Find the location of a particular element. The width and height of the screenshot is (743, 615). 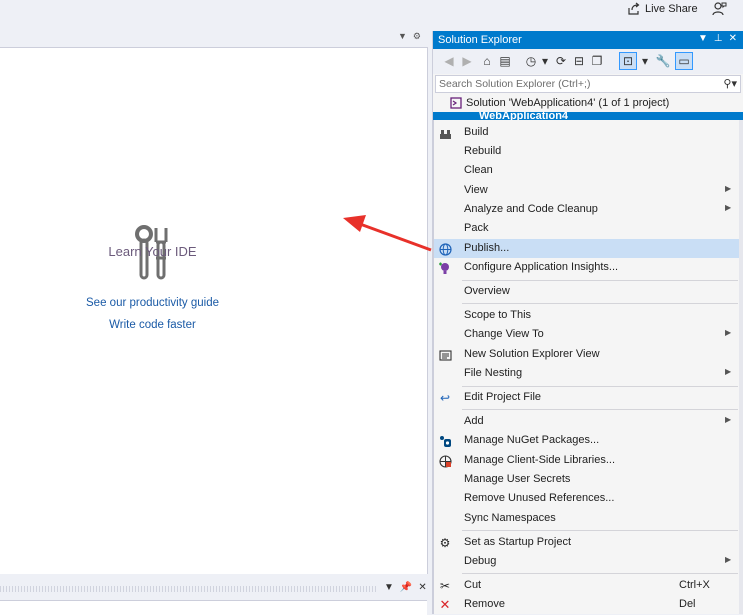

solution-explorer-title-bar: Solution Explorer ▼ ⊥ ✕ is located at coordinates (588, 40).